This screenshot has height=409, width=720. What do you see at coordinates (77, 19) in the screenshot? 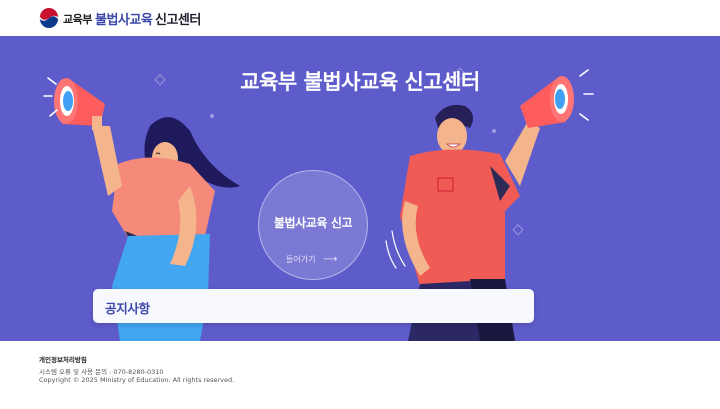
I see `org-name: 교육부` at bounding box center [77, 19].